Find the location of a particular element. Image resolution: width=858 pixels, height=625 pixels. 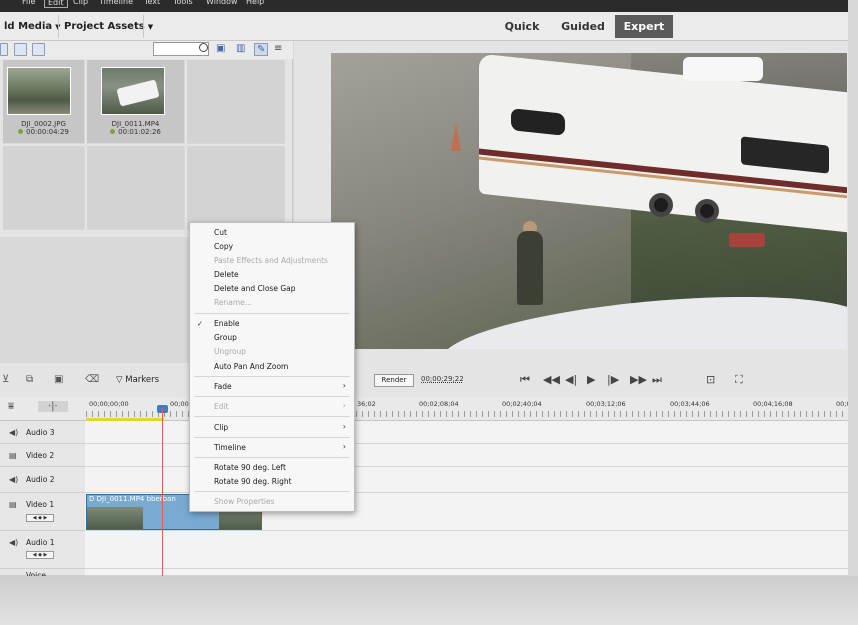

divider is located at coordinates (58, 26).